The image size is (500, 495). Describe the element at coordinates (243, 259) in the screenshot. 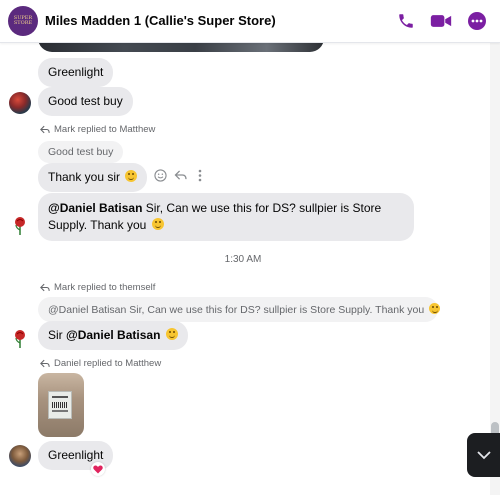

I see `timestamp-divider: 1:30 AM` at that location.